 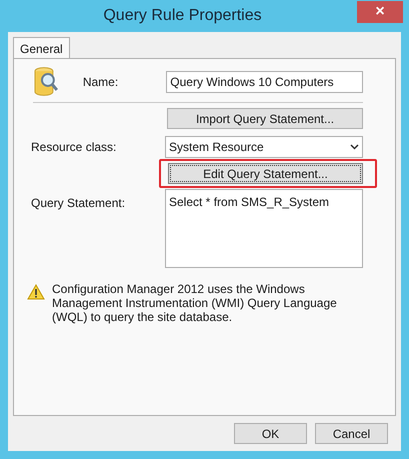 What do you see at coordinates (264, 228) in the screenshot?
I see `query-statement-box: Select * from SMS_R_System` at bounding box center [264, 228].